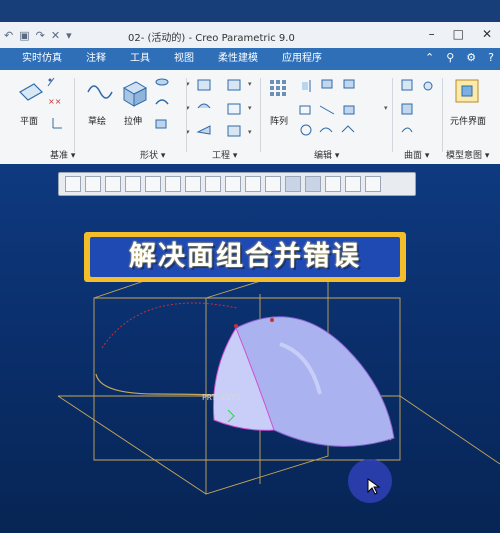 Image resolution: width=500 pixels, height=533 pixels. I want to click on offset-icon, so click(326, 130).